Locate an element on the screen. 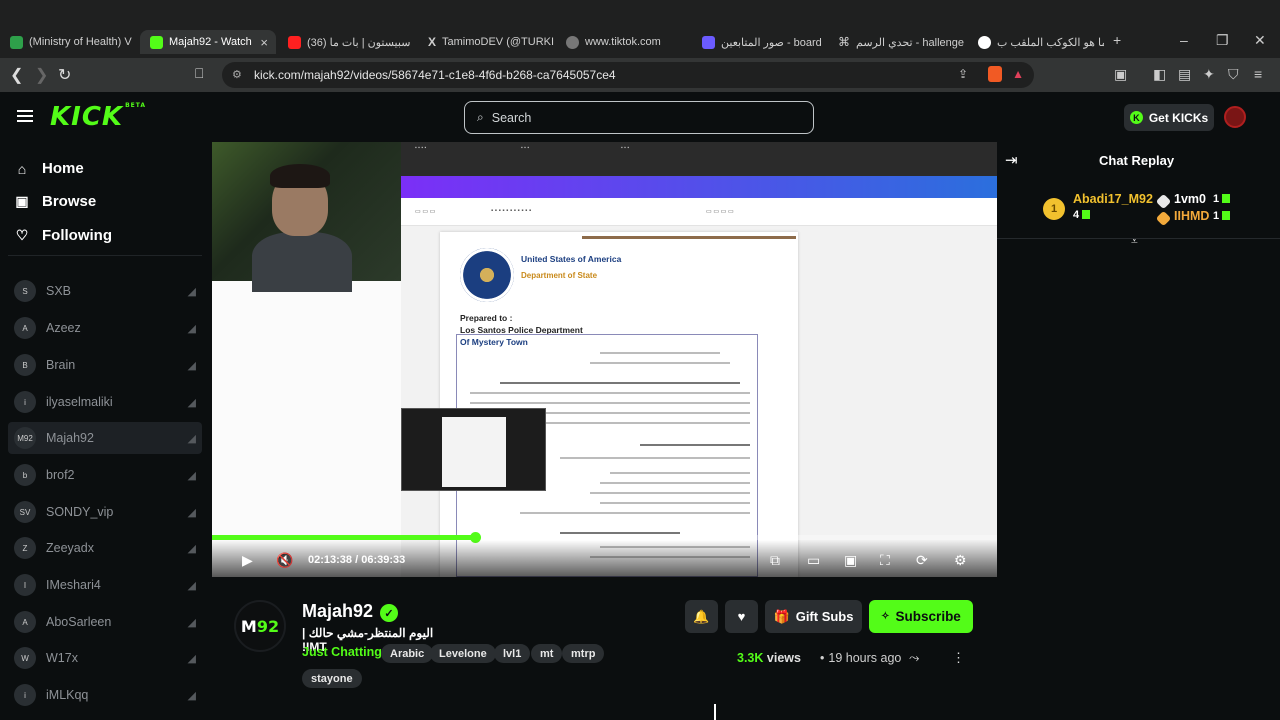 This screenshot has width=1280, height=720. nav-browse: ▣ Browse is located at coordinates (55, 201).